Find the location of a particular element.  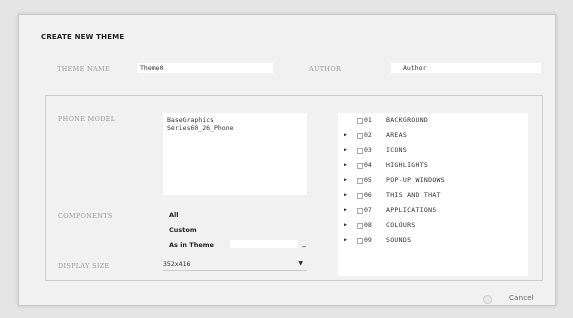

item-number: 01 is located at coordinates (368, 120).